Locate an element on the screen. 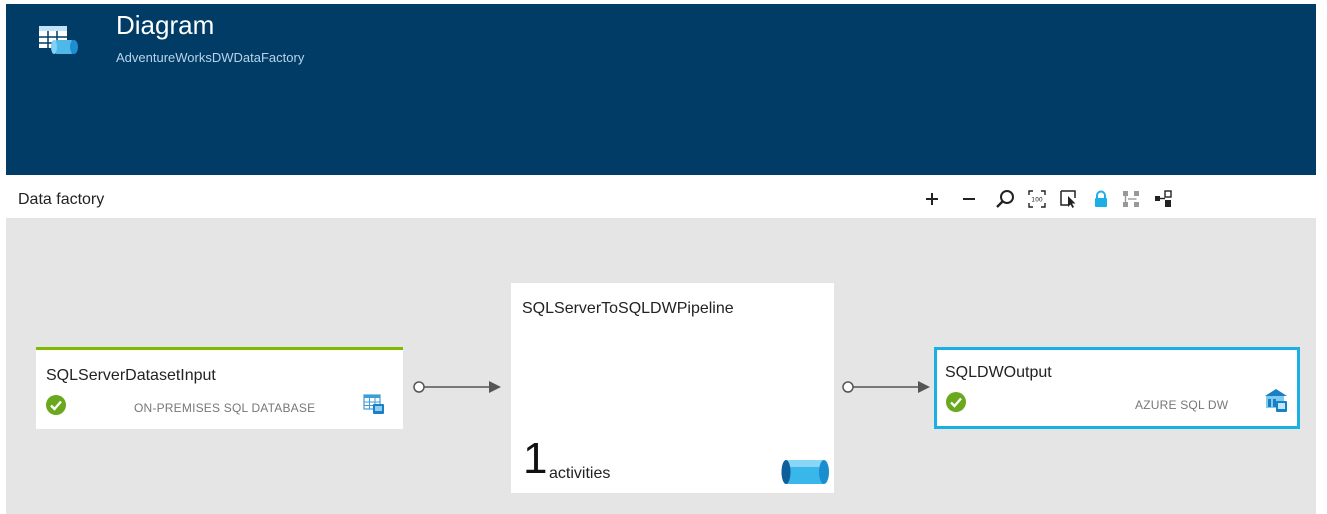  output-connector-arrow is located at coordinates (886, 387).